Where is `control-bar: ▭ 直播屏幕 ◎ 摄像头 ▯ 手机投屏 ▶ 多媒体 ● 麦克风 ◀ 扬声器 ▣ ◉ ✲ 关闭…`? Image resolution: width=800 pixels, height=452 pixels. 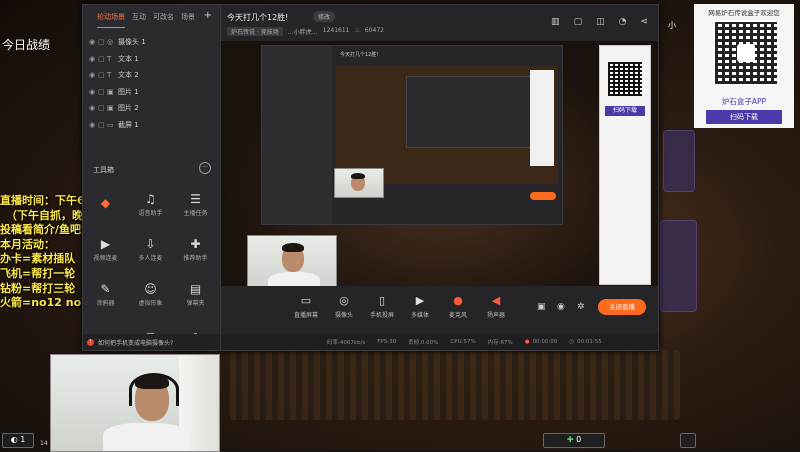 control-bar: ▭ 直播屏幕 ◎ 摄像头 ▯ 手机投屏 ▶ 多媒体 ● 麦克风 ◀ 扬声器 ▣ ◉ ✲ 关闭… is located at coordinates (439, 310).